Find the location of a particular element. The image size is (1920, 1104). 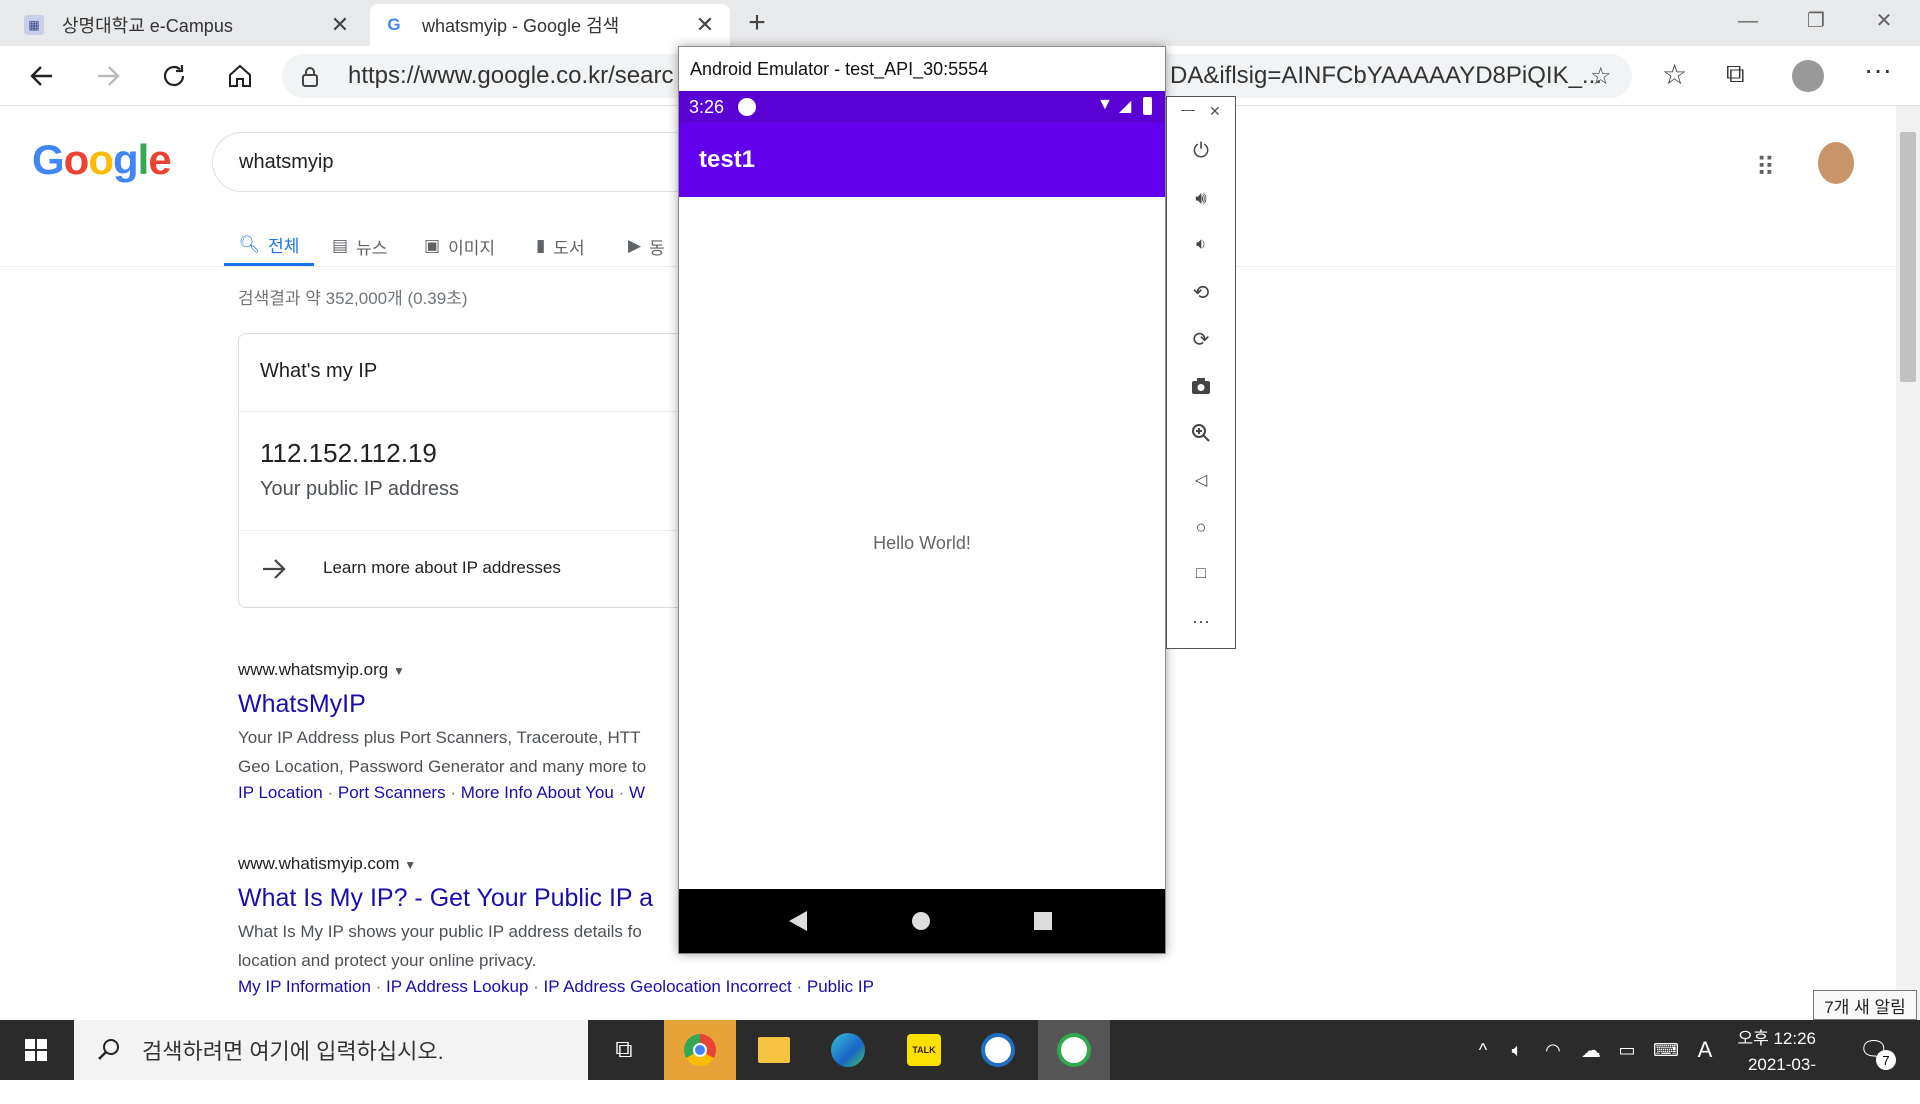

zoom-icon is located at coordinates (1201, 433).